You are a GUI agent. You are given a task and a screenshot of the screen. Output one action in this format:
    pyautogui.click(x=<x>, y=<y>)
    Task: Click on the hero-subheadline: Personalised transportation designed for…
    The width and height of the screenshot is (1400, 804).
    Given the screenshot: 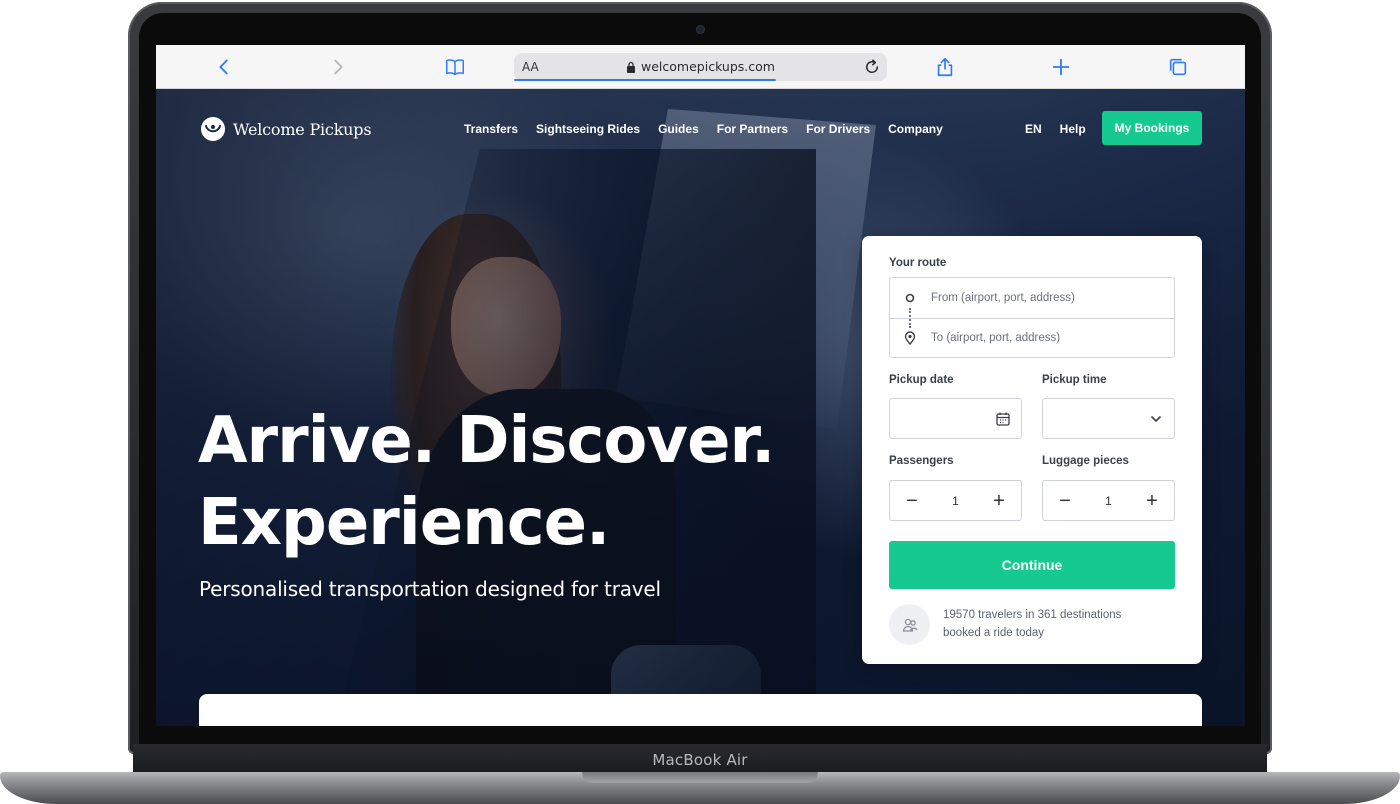 What is the action you would take?
    pyautogui.click(x=430, y=589)
    